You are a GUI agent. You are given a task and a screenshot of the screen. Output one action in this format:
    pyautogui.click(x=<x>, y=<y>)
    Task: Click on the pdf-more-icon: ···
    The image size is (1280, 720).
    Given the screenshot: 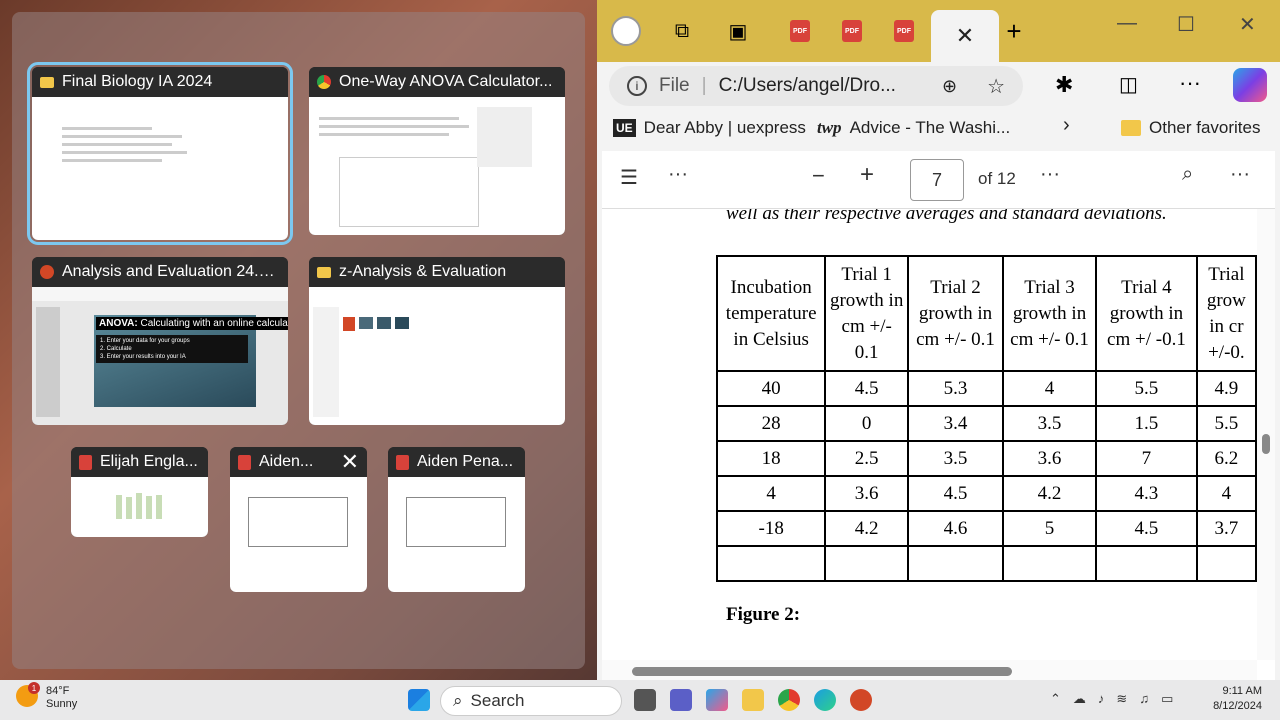 What is the action you would take?
    pyautogui.click(x=1050, y=174)
    